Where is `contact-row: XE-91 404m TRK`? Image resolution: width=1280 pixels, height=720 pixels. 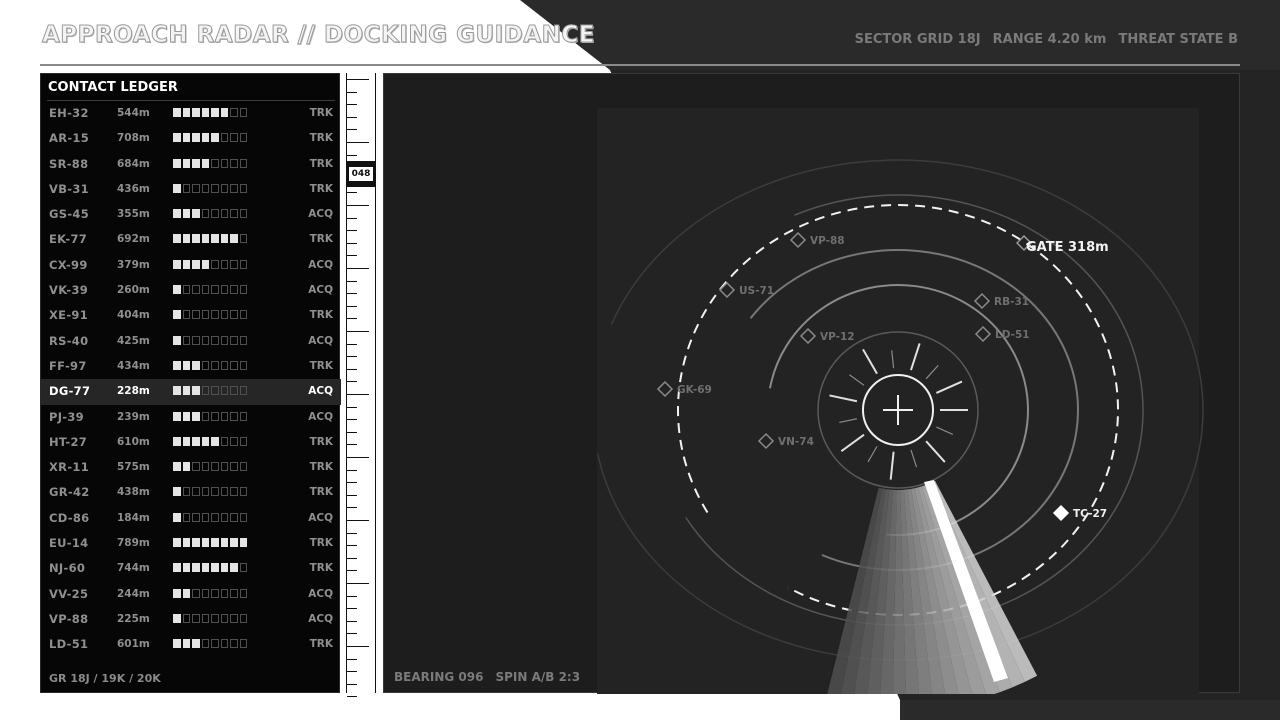
contact-row: XE-91 404m TRK is located at coordinates (191, 315).